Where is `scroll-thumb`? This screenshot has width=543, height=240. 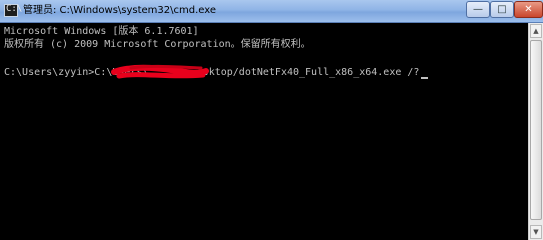
scroll-thumb is located at coordinates (536, 130).